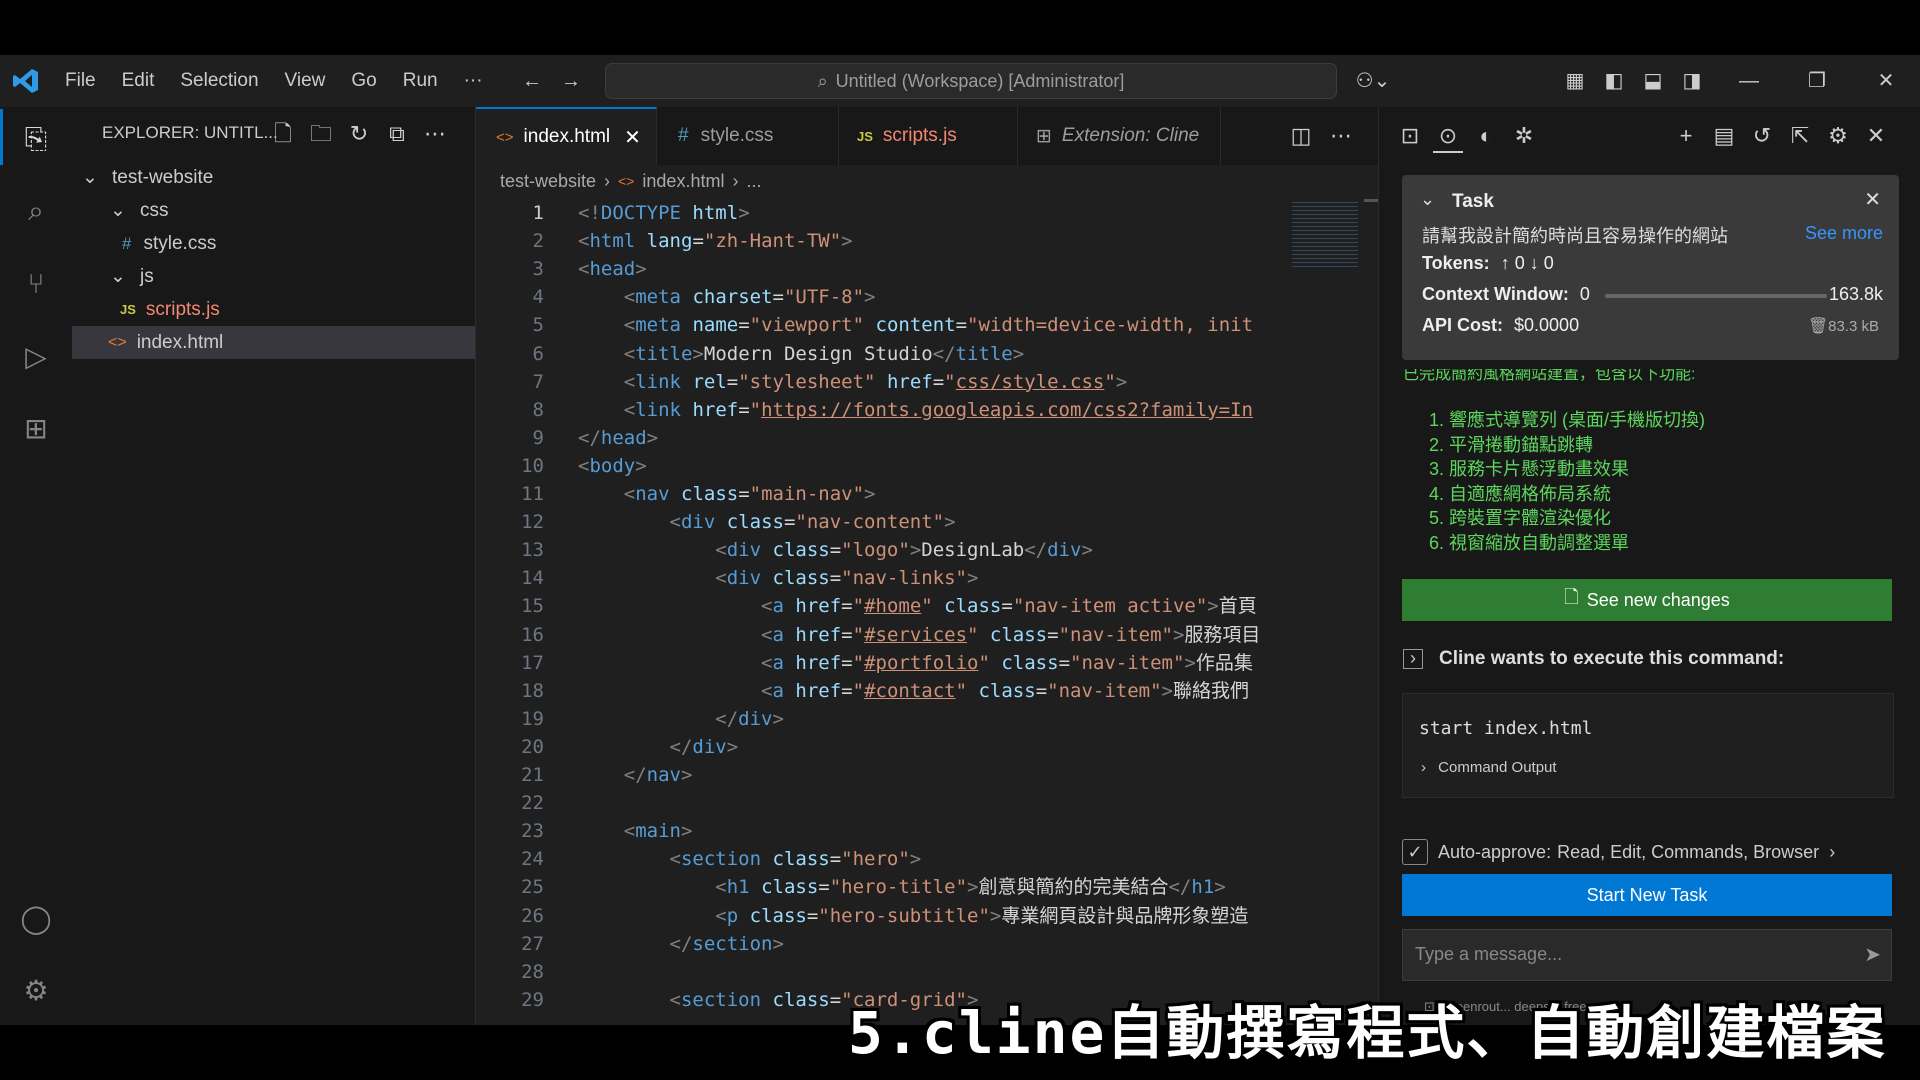  What do you see at coordinates (1872, 954) in the screenshot?
I see `send-icon: ➤` at bounding box center [1872, 954].